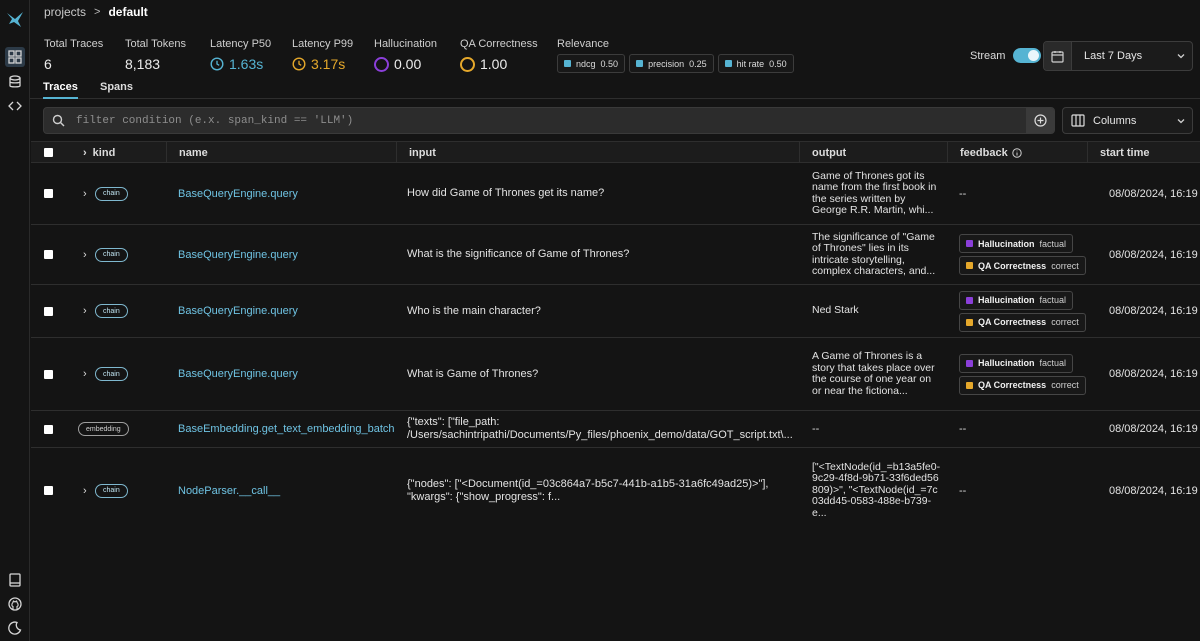  What do you see at coordinates (1113, 56) in the screenshot?
I see `time-range-value: Last 7 Days` at bounding box center [1113, 56].